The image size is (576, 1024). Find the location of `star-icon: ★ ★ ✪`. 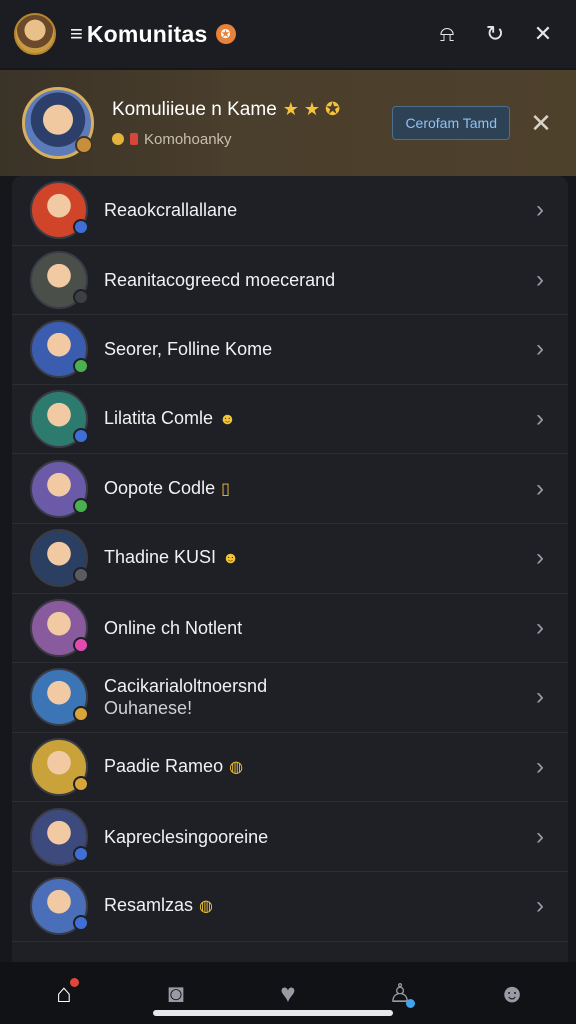

star-icon: ★ ★ ✪ is located at coordinates (311, 109).